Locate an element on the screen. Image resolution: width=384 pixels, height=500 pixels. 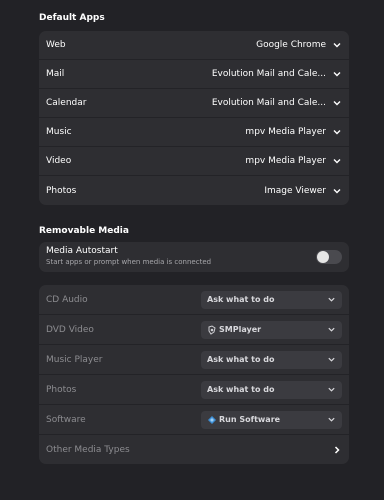
media-row-cd-audio: CD Audio Ask what to do is located at coordinates (194, 300).